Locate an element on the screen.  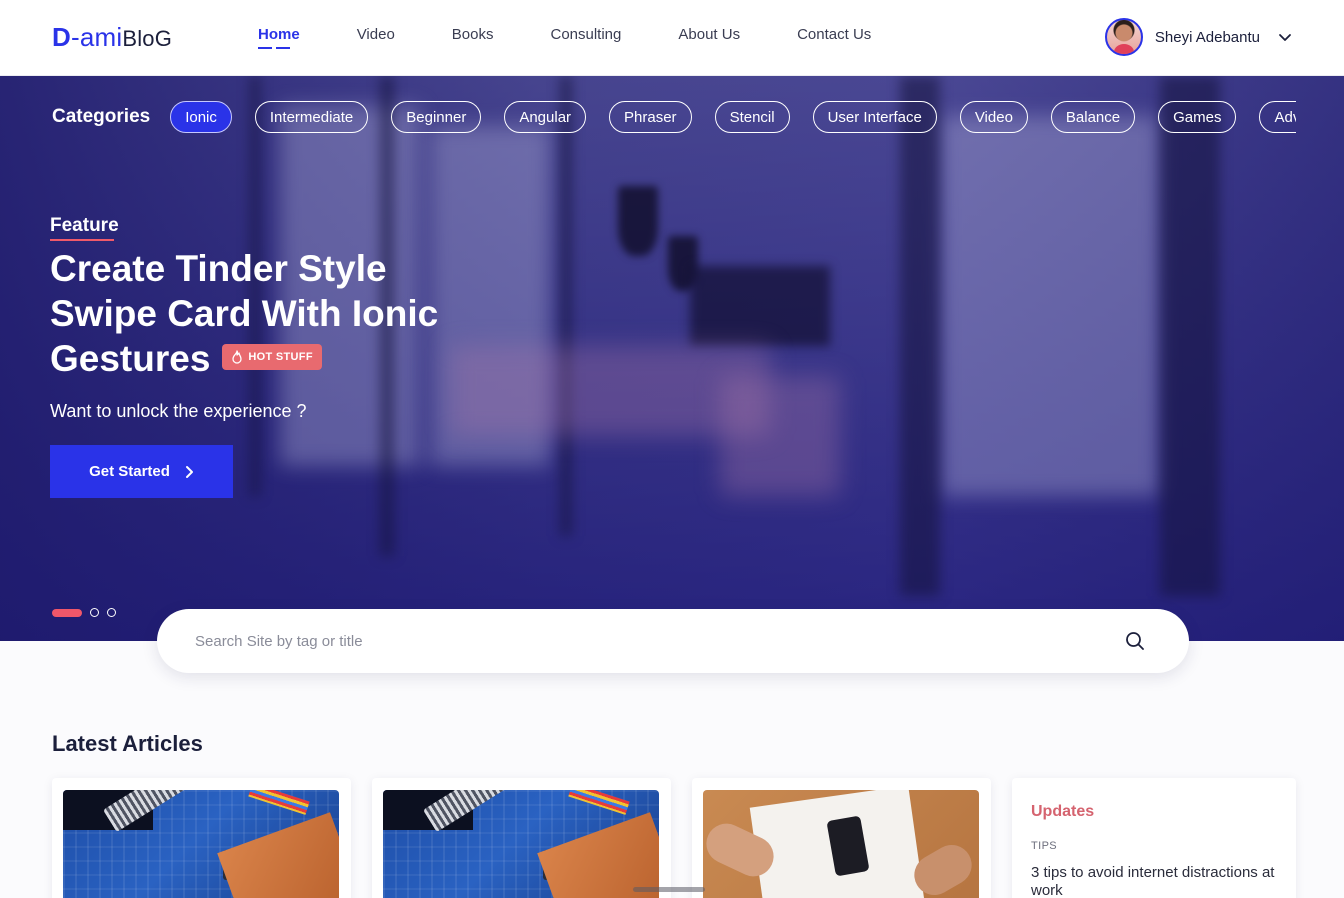
category-chip-balance: Balance is located at coordinates (1093, 117).